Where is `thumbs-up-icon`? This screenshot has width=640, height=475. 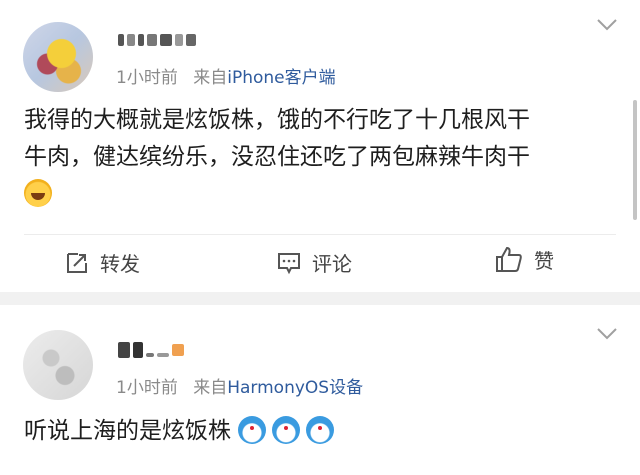
thumbs-up-icon is located at coordinates (509, 259).